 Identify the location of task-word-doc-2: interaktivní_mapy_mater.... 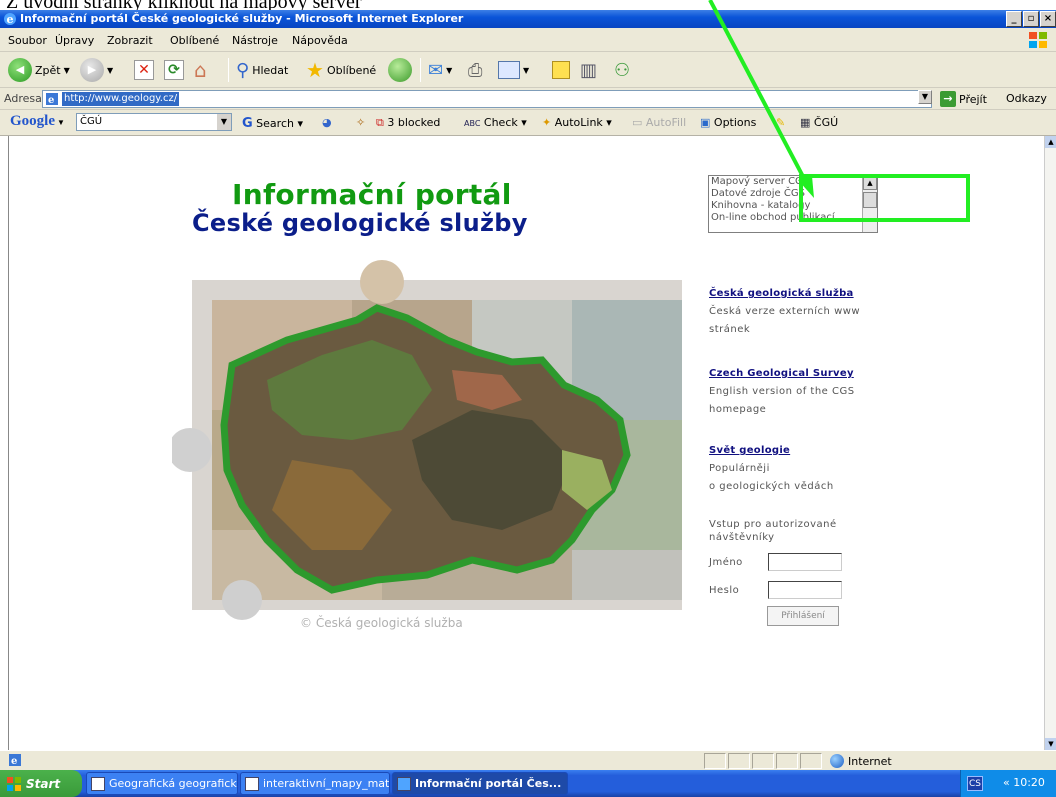
(315, 783).